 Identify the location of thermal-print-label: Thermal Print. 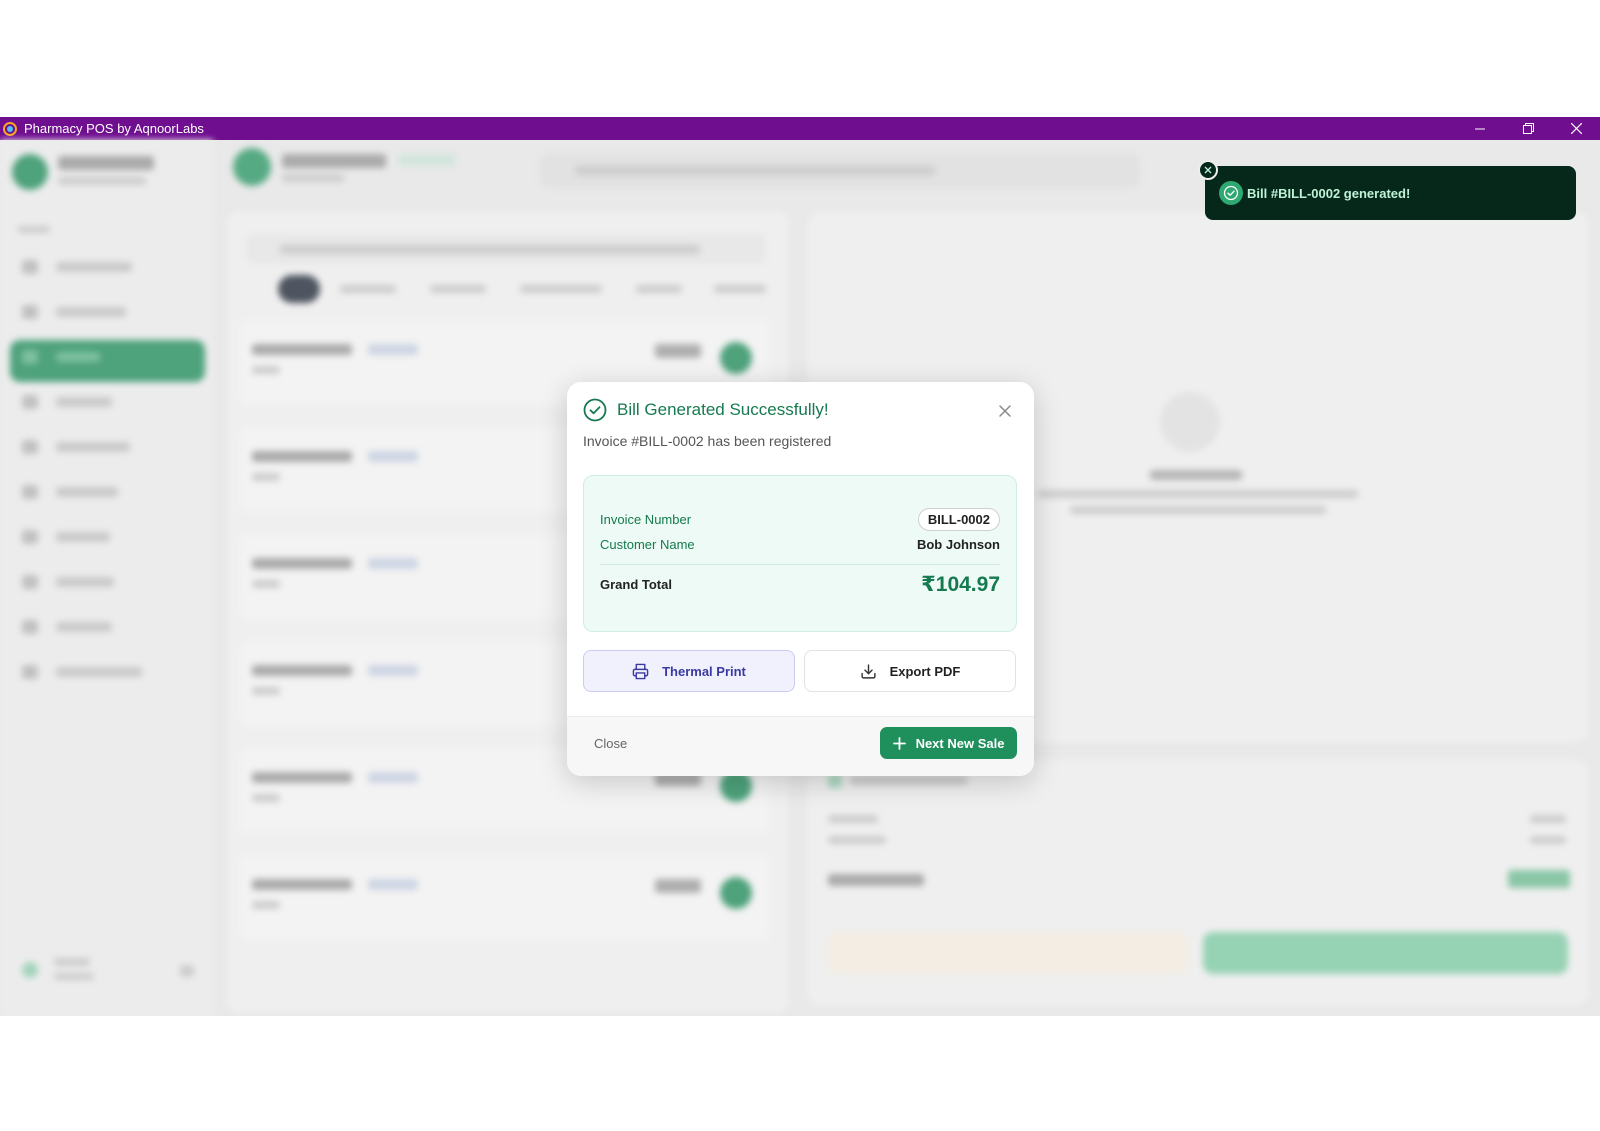
(704, 671).